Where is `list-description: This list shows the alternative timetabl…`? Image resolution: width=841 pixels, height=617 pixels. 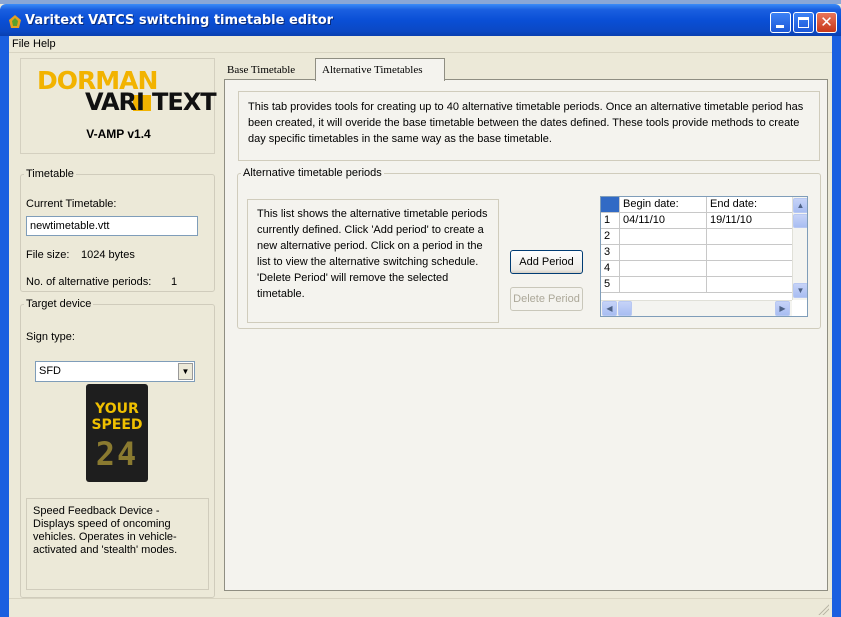 list-description: This list shows the alternative timetabl… is located at coordinates (373, 261).